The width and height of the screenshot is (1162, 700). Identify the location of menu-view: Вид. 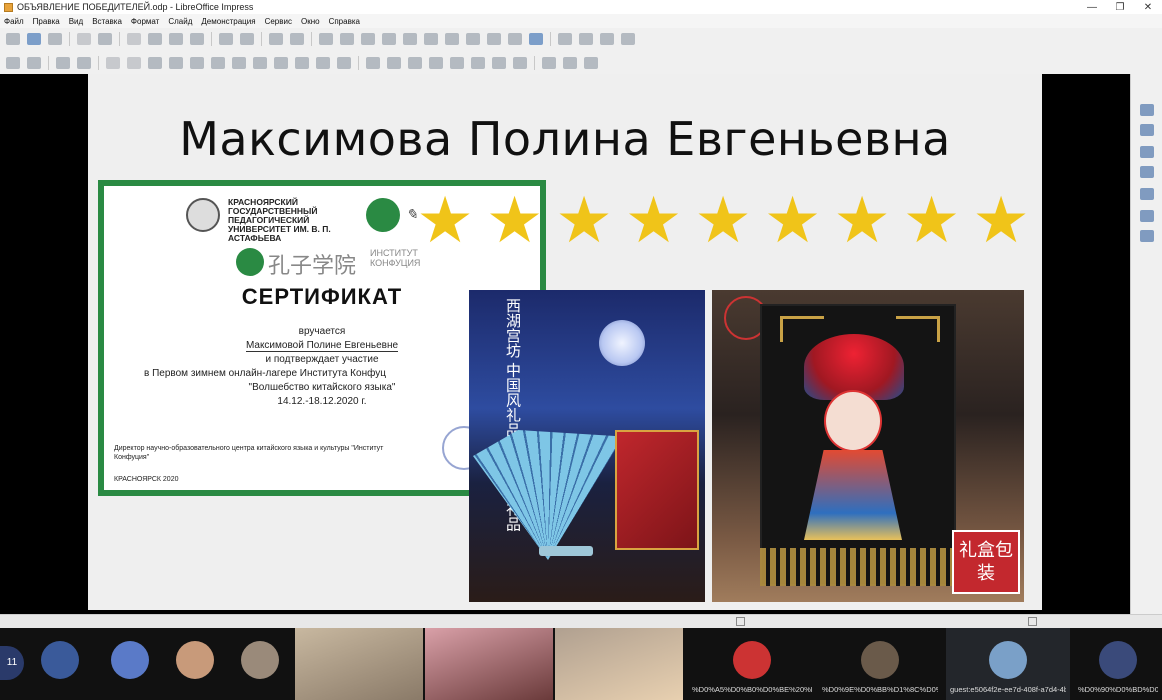
(76, 21).